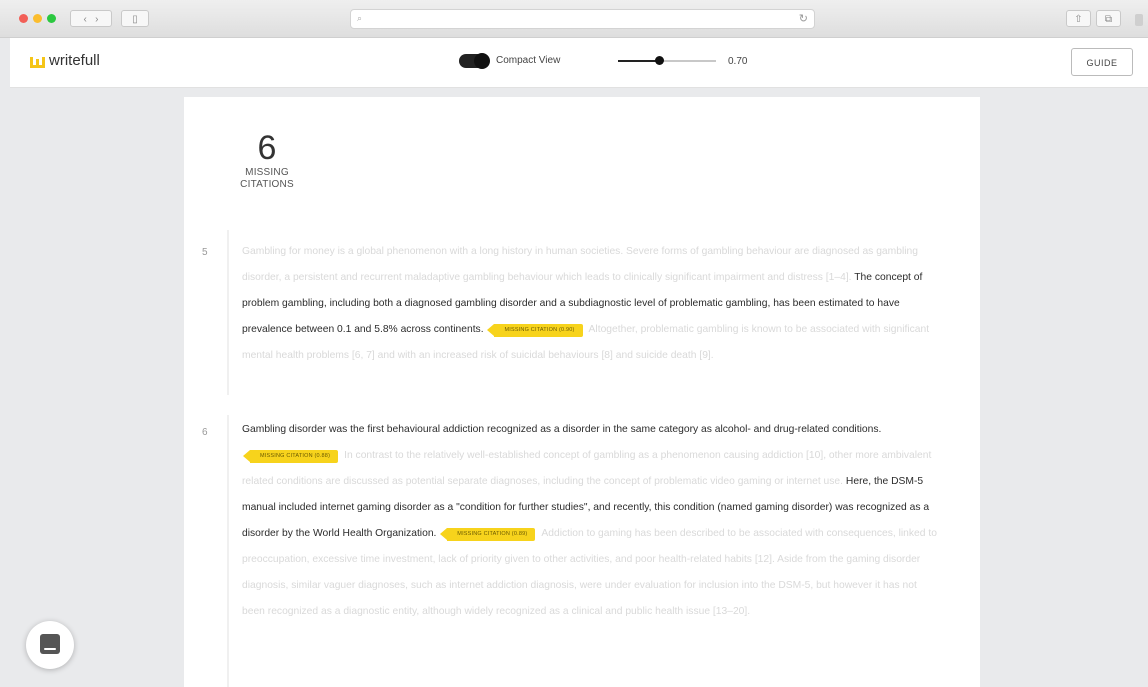  Describe the element at coordinates (803, 18) in the screenshot. I see `reload-icon: ↻` at that location.